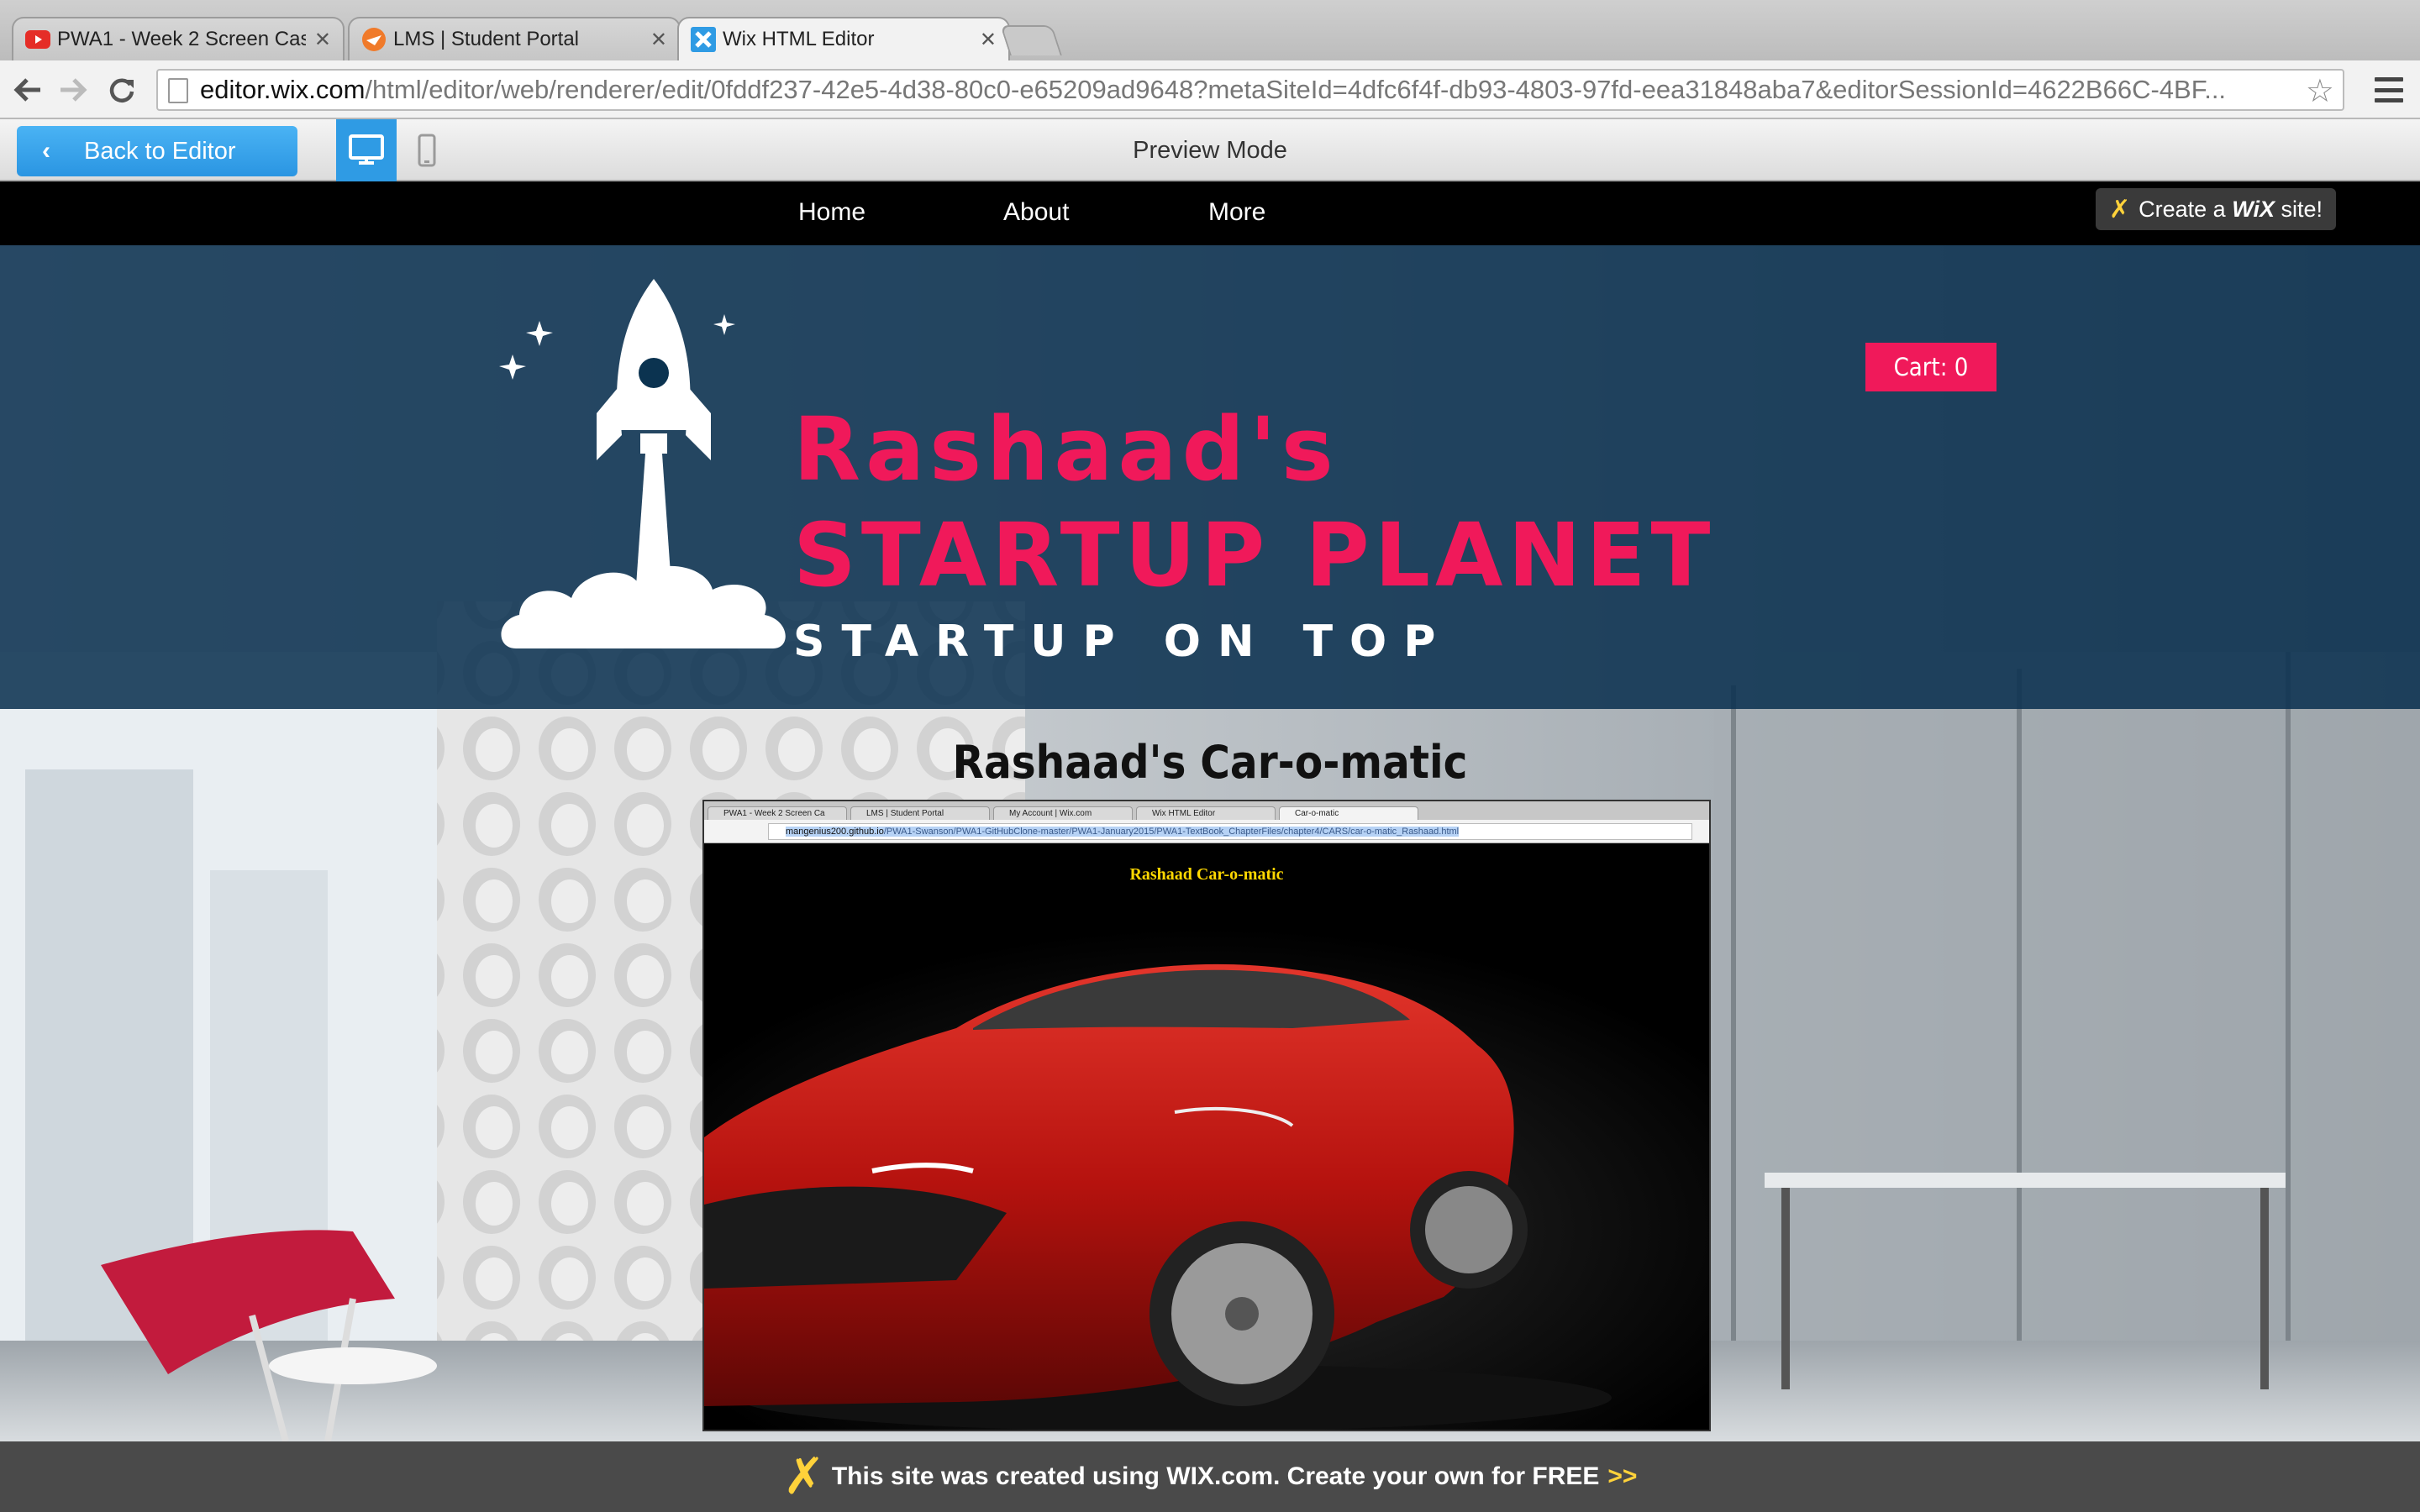  What do you see at coordinates (73, 90) in the screenshot?
I see `forward-arrow-icon` at bounding box center [73, 90].